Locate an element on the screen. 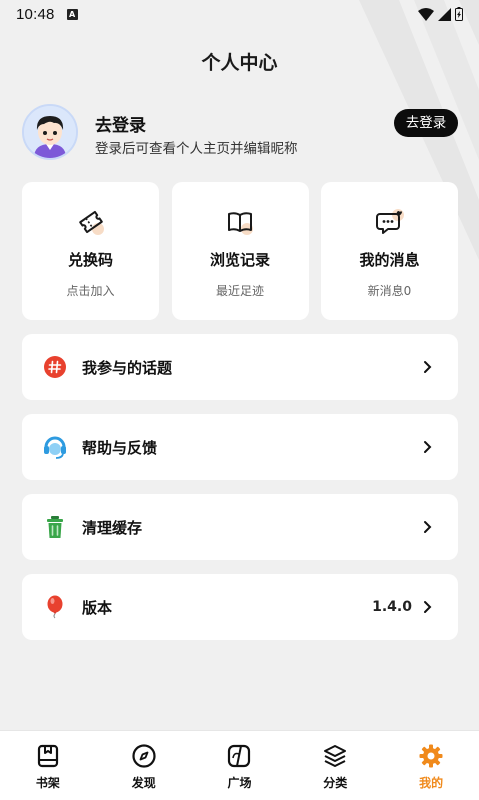 The height and width of the screenshot is (800, 479). menu-label: 清理缓存 is located at coordinates (112, 527).